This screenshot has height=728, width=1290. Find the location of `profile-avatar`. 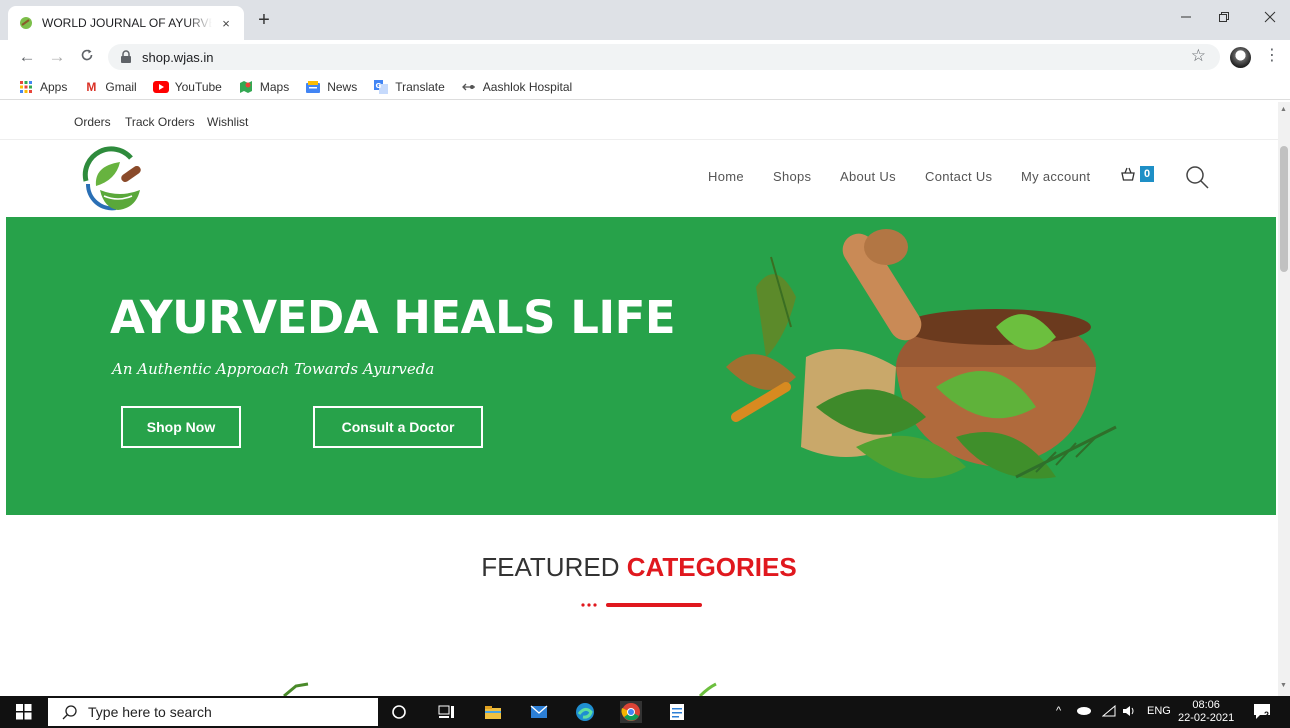

profile-avatar is located at coordinates (1240, 57).